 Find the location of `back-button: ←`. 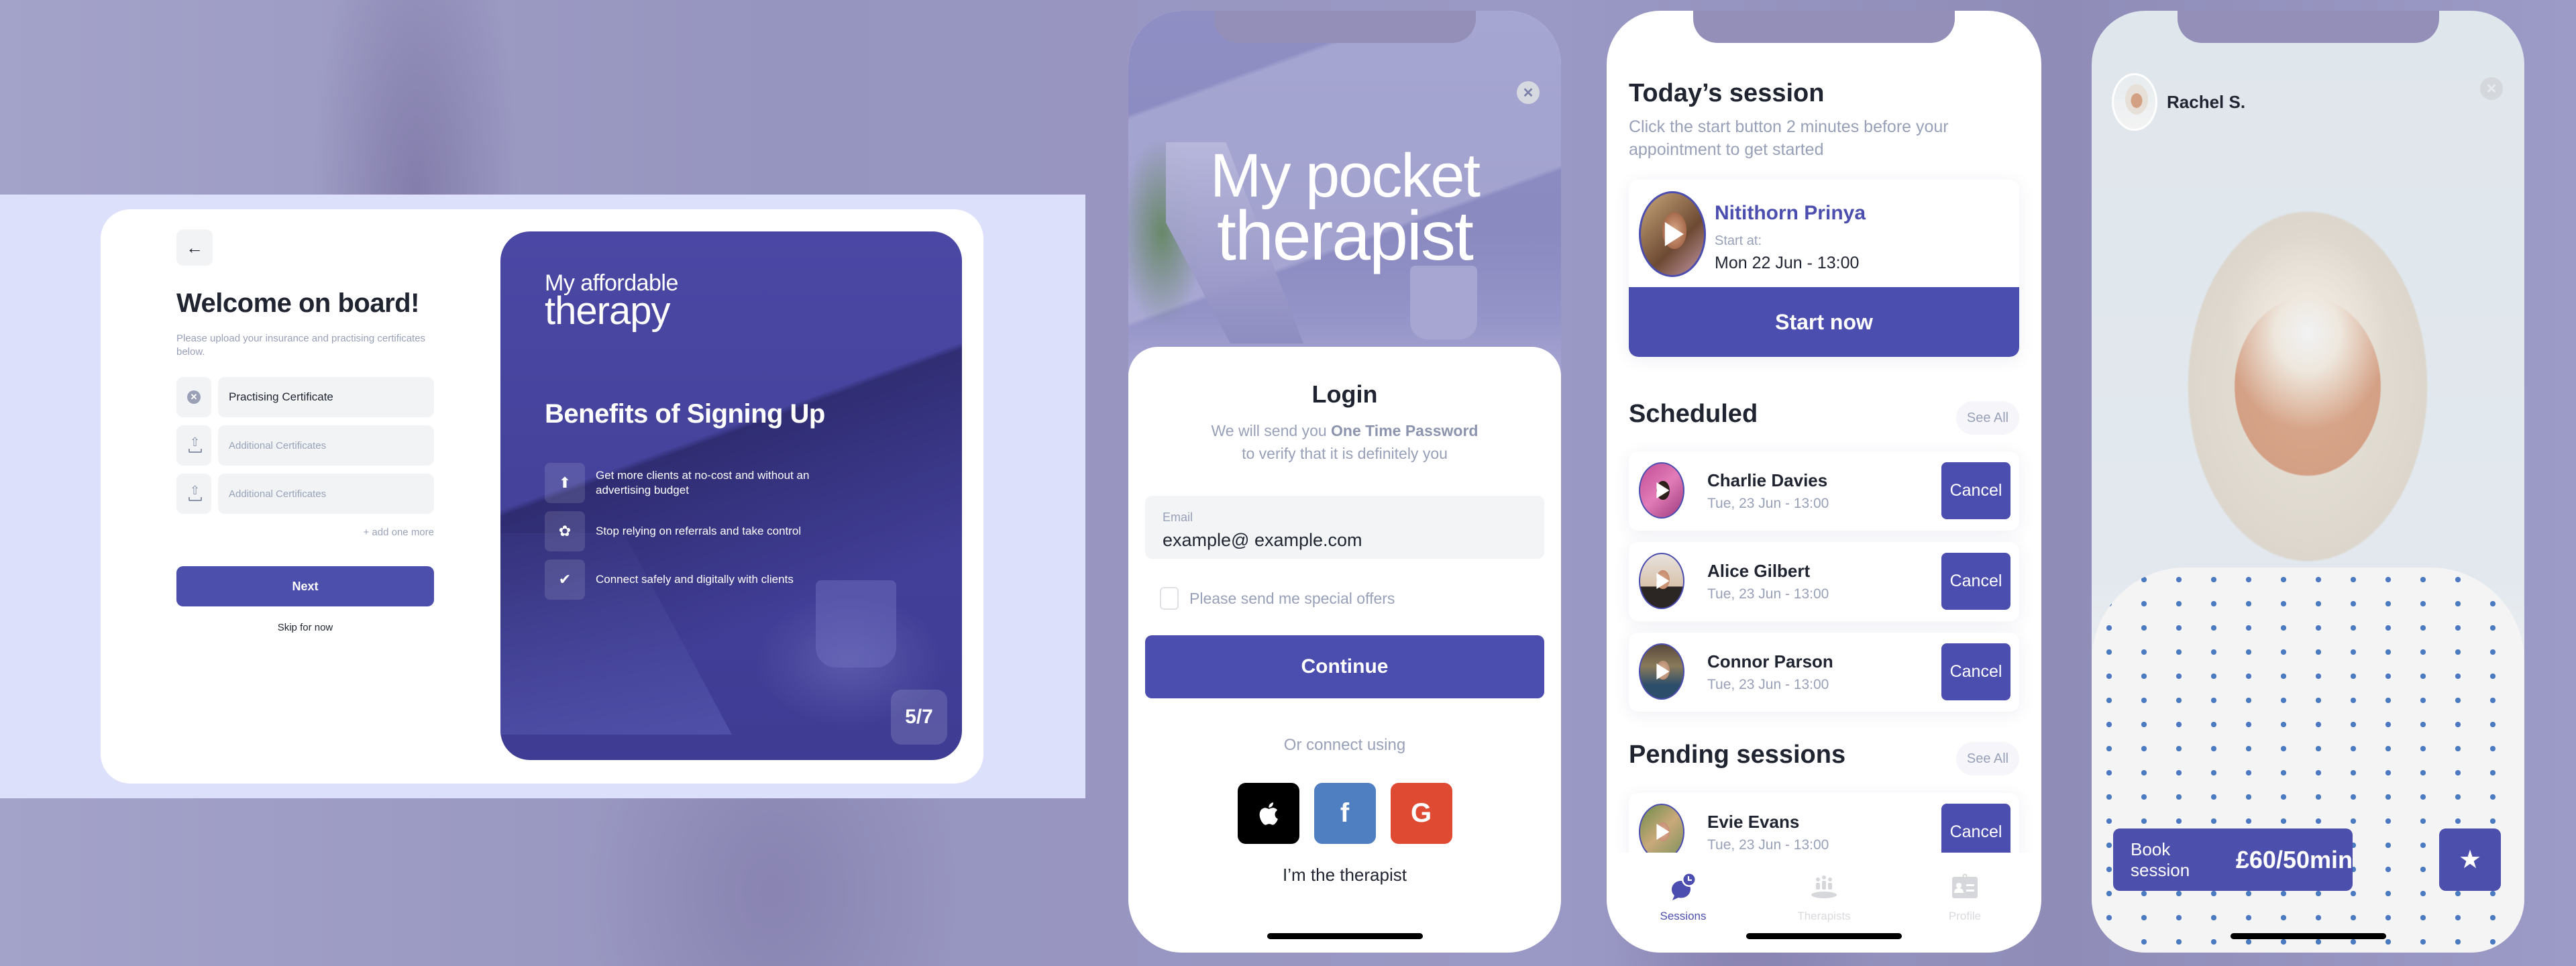

back-button: ← is located at coordinates (194, 247).